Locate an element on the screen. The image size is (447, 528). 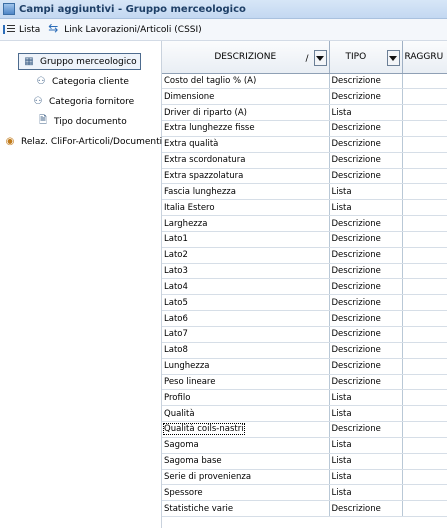
table-row: Lato3 Descrizione is located at coordinates (304, 271).